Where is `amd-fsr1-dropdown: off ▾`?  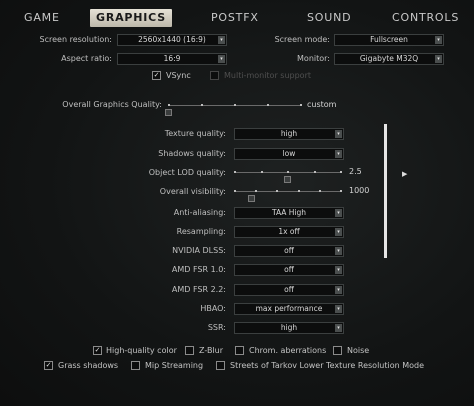
amd-fsr1-dropdown: off ▾ is located at coordinates (289, 270).